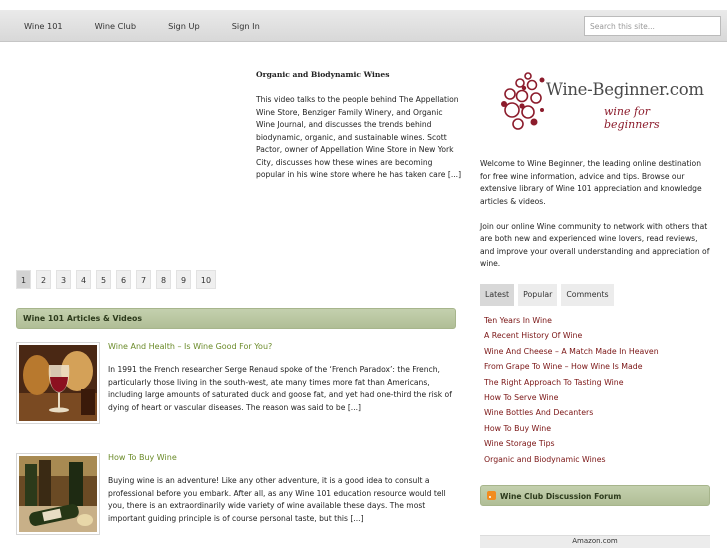  Describe the element at coordinates (523, 101) in the screenshot. I see `grape-cluster-icon` at that location.